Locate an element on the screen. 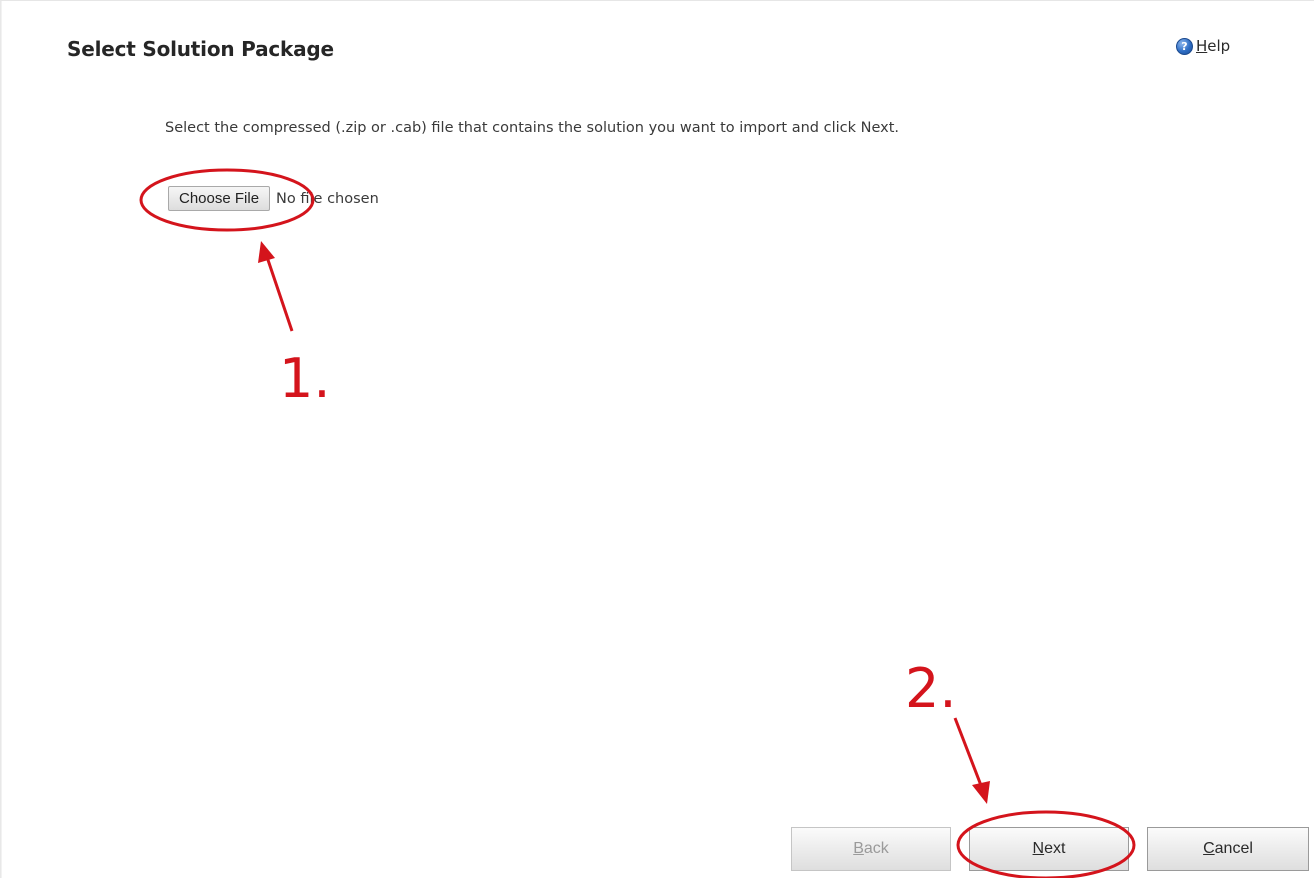 The height and width of the screenshot is (878, 1314). help-link: ? Help is located at coordinates (1203, 46).